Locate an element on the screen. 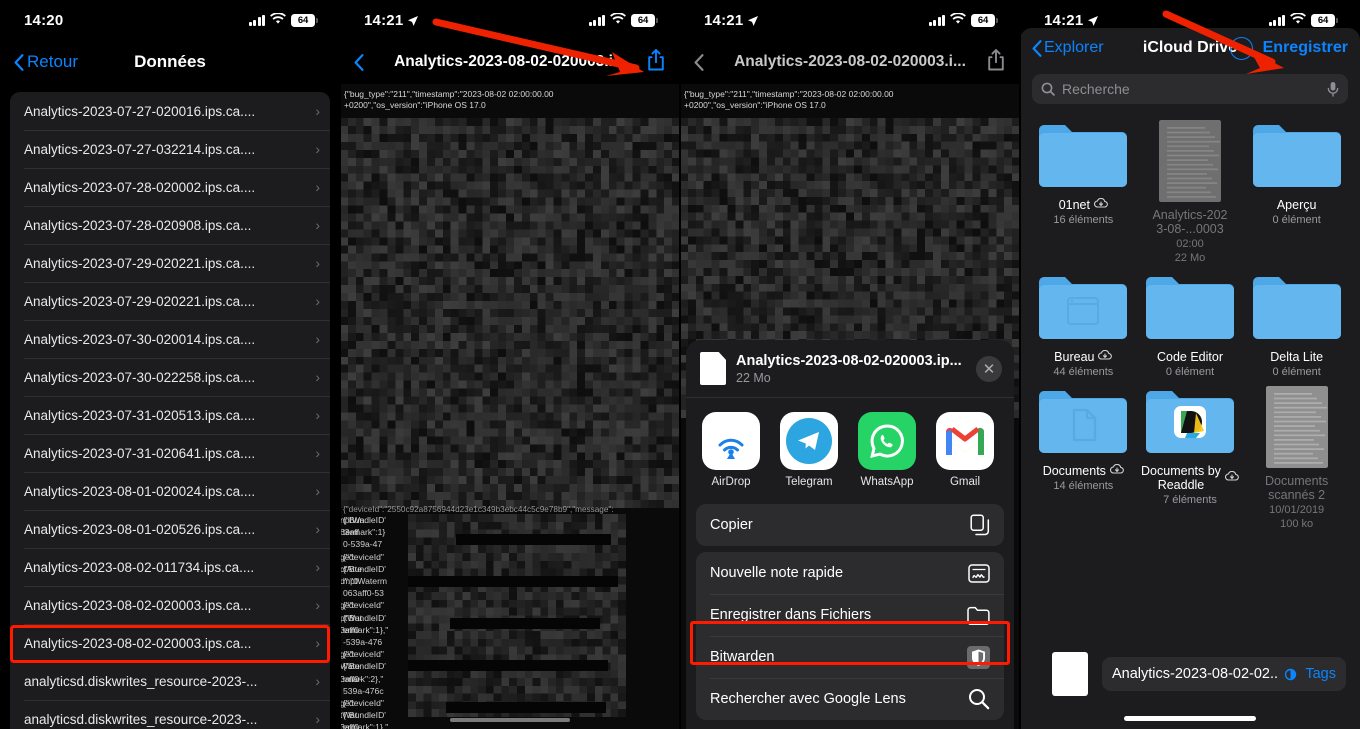 The height and width of the screenshot is (729, 1360). files-grid-item: Documents 14 éléments is located at coordinates (1083, 458).